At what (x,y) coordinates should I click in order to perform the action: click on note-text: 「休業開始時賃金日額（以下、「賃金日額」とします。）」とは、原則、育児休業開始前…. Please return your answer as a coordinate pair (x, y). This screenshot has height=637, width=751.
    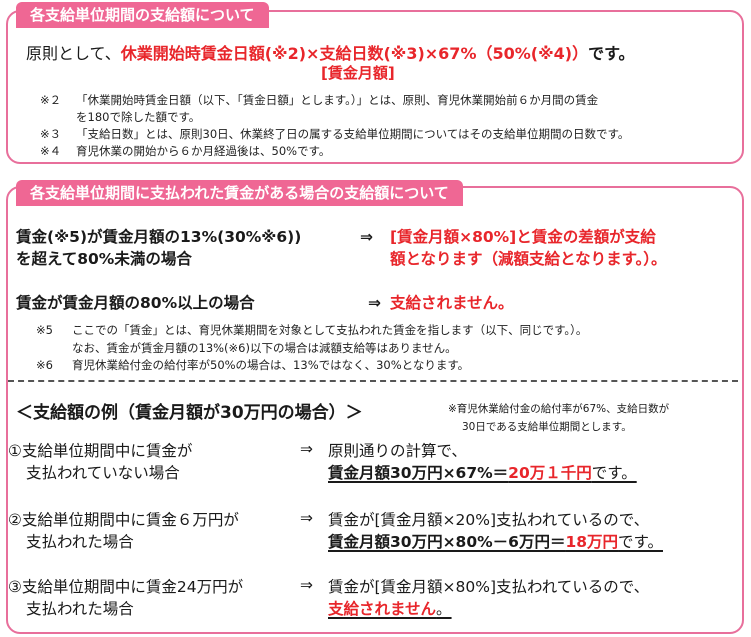
    Looking at the image, I should click on (337, 100).